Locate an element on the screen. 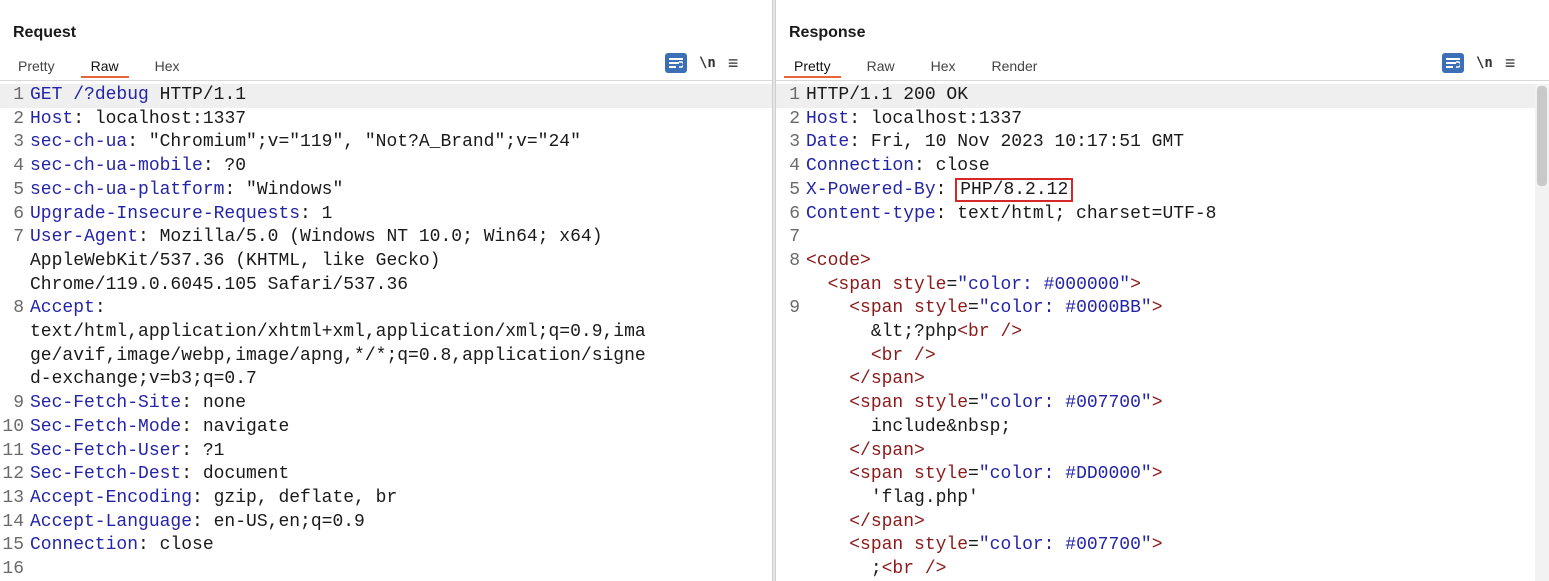 Image resolution: width=1549 pixels, height=581 pixels. header-value: : ?0 is located at coordinates (224, 166).